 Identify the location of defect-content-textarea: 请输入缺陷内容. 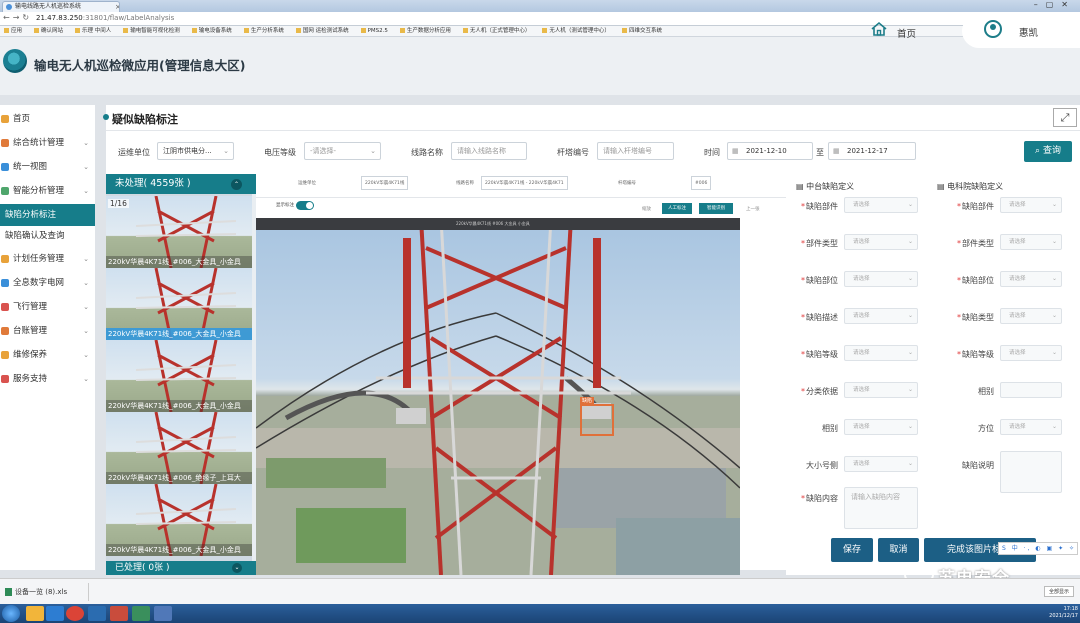
(881, 508).